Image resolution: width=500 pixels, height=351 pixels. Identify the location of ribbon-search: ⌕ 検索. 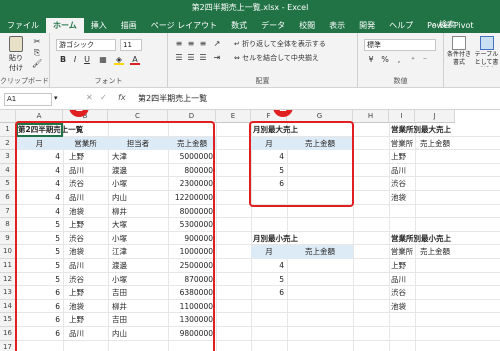
(464, 24).